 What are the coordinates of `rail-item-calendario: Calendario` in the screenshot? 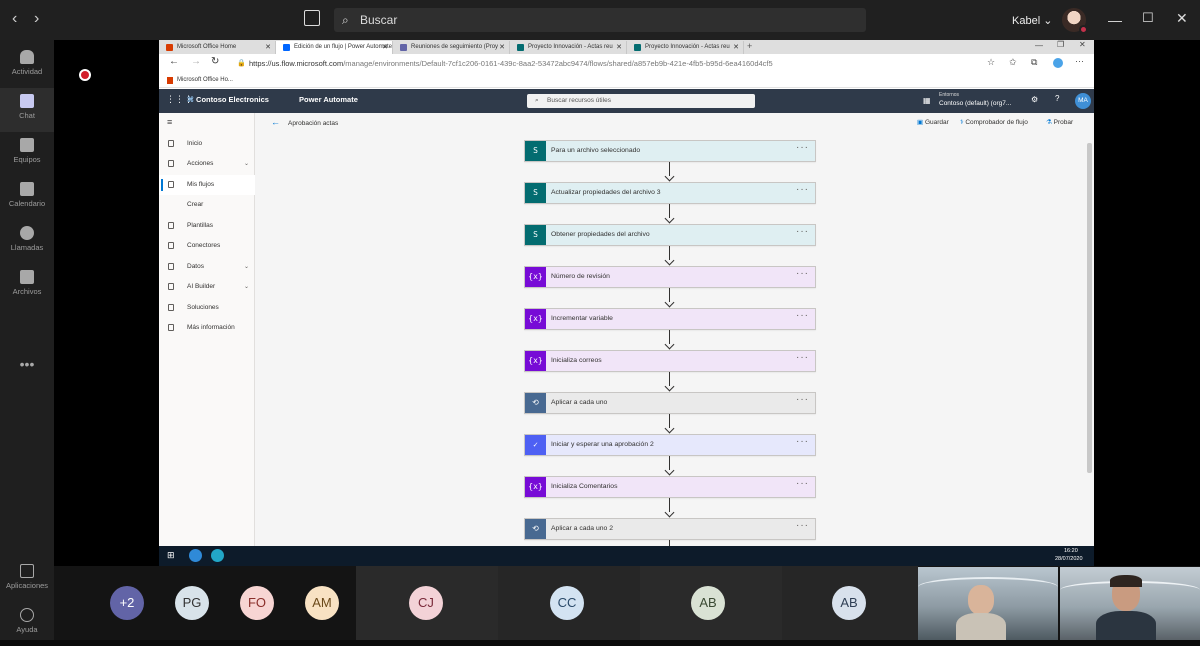 It's located at (27, 198).